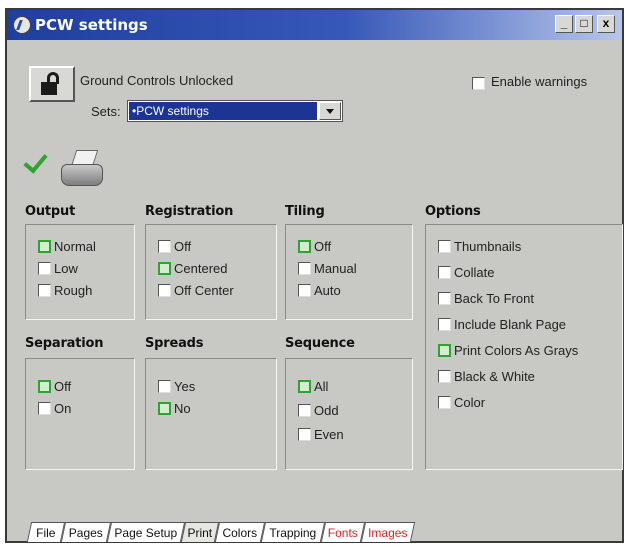 Image resolution: width=629 pixels, height=549 pixels. Describe the element at coordinates (453, 211) in the screenshot. I see `options-title: Options` at that location.